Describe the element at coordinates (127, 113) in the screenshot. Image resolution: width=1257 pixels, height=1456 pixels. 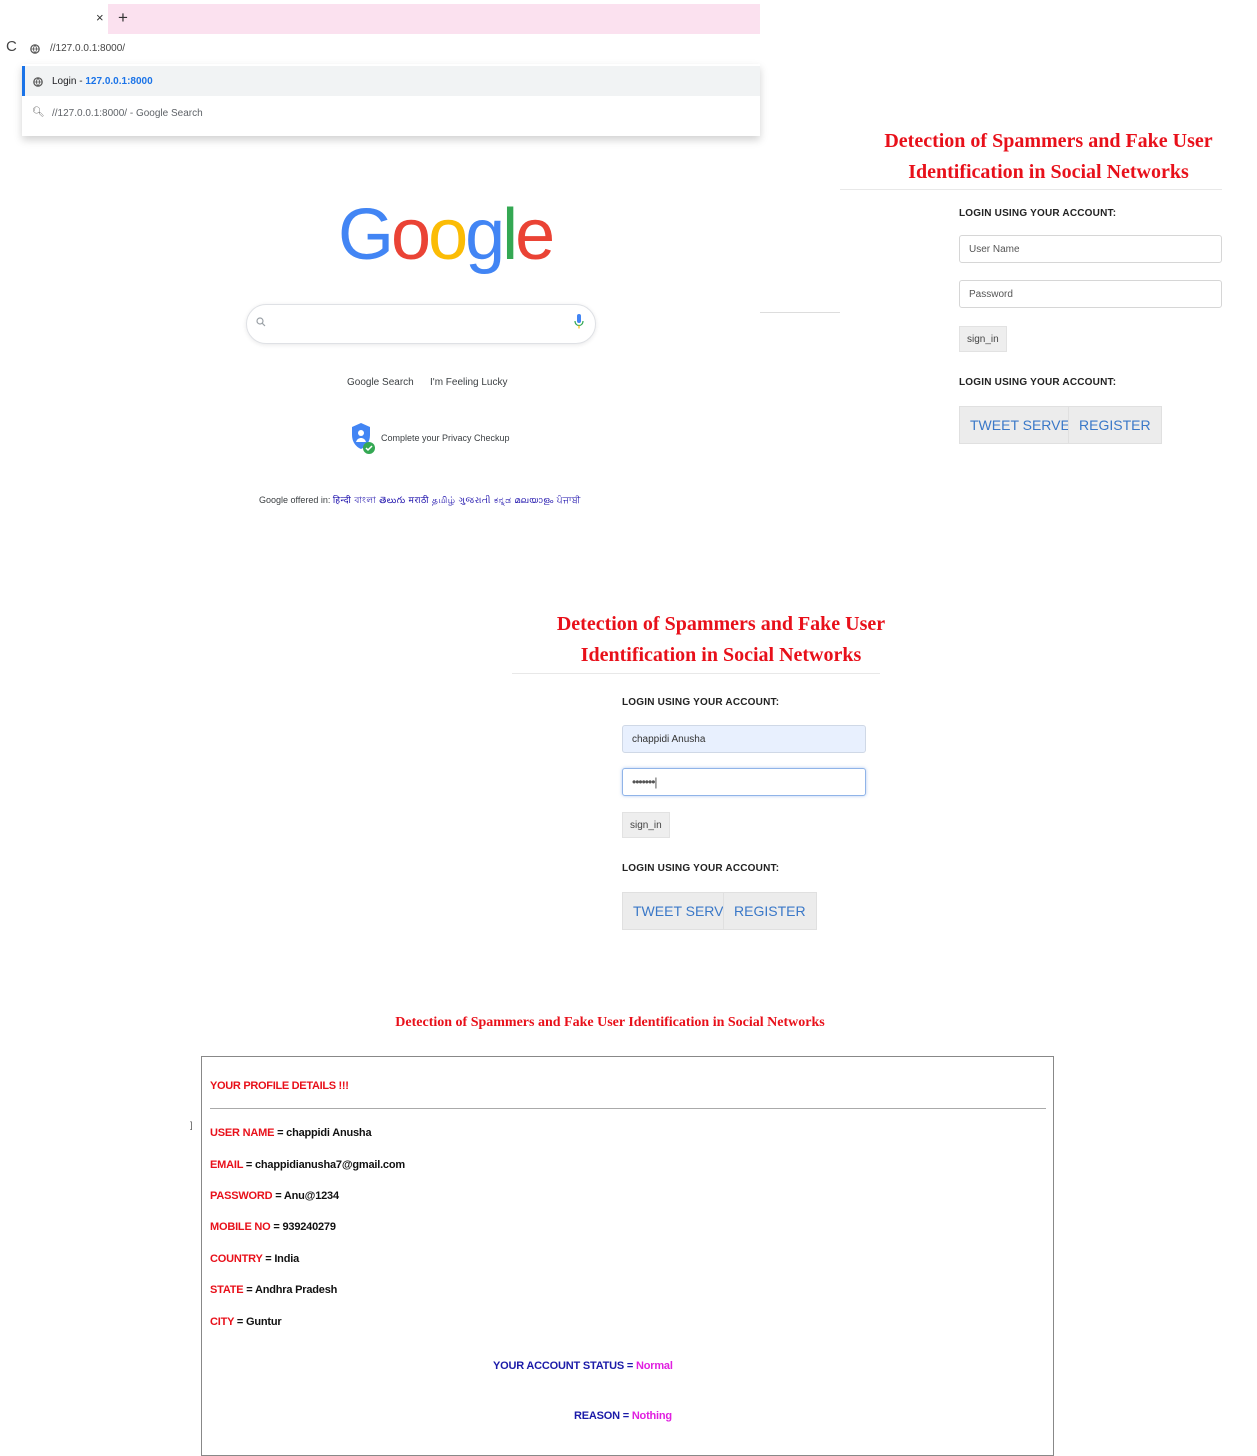
I see `suggestion-google-search: //127.0.0.1:8000/ - Google Search` at that location.